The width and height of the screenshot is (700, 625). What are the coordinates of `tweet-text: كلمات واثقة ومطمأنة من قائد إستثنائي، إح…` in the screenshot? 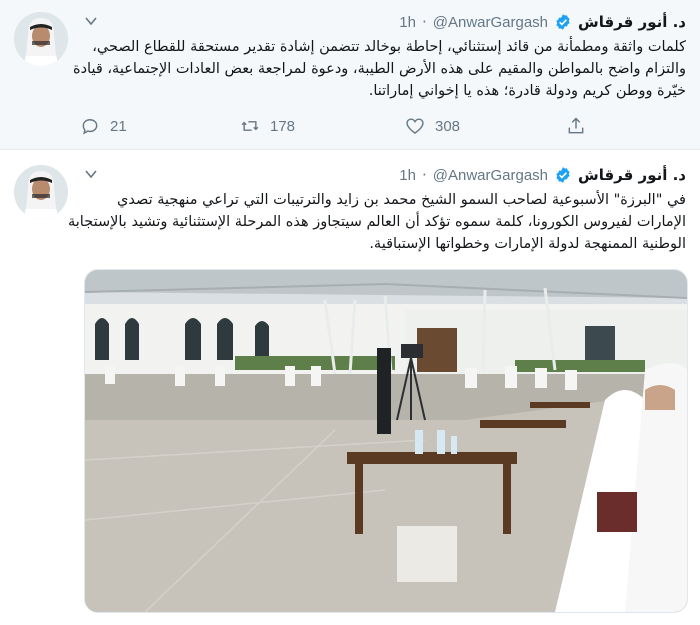 It's located at (379, 69).